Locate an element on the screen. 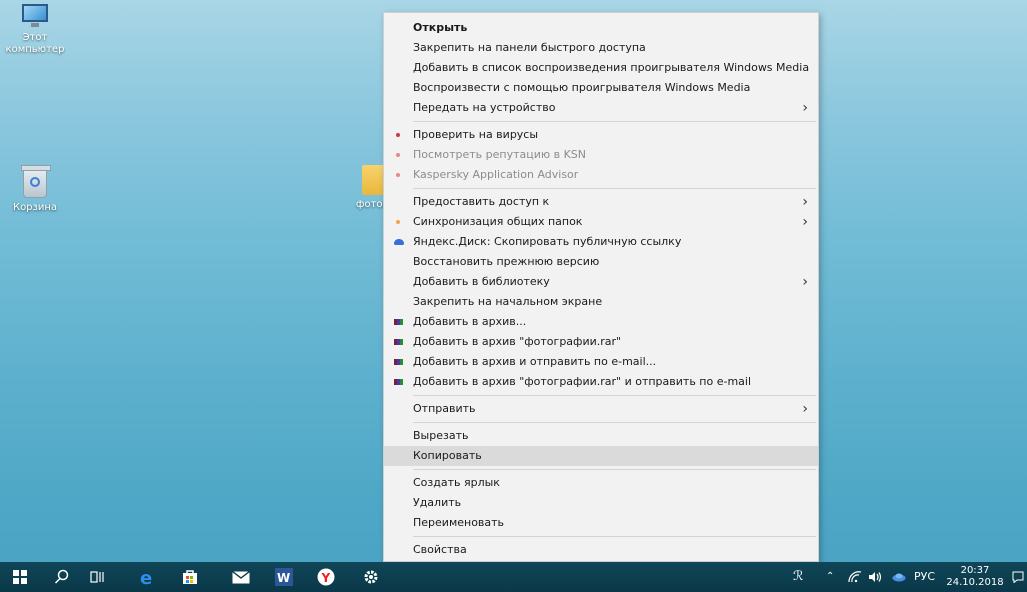 The width and height of the screenshot is (1027, 592). edge-icon: e is located at coordinates (147, 577).